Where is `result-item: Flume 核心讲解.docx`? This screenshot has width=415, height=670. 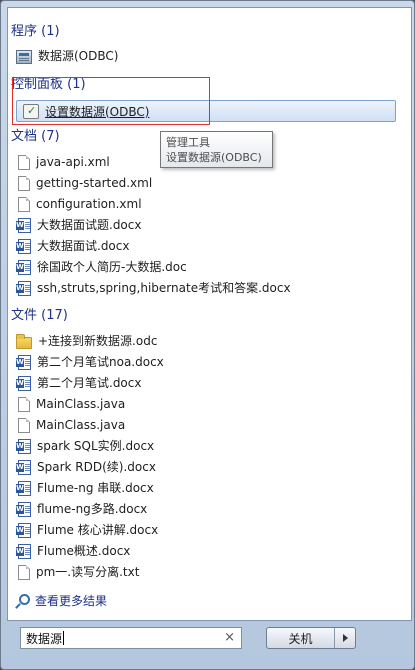
result-item: Flume 核心讲解.docx is located at coordinates (87, 530).